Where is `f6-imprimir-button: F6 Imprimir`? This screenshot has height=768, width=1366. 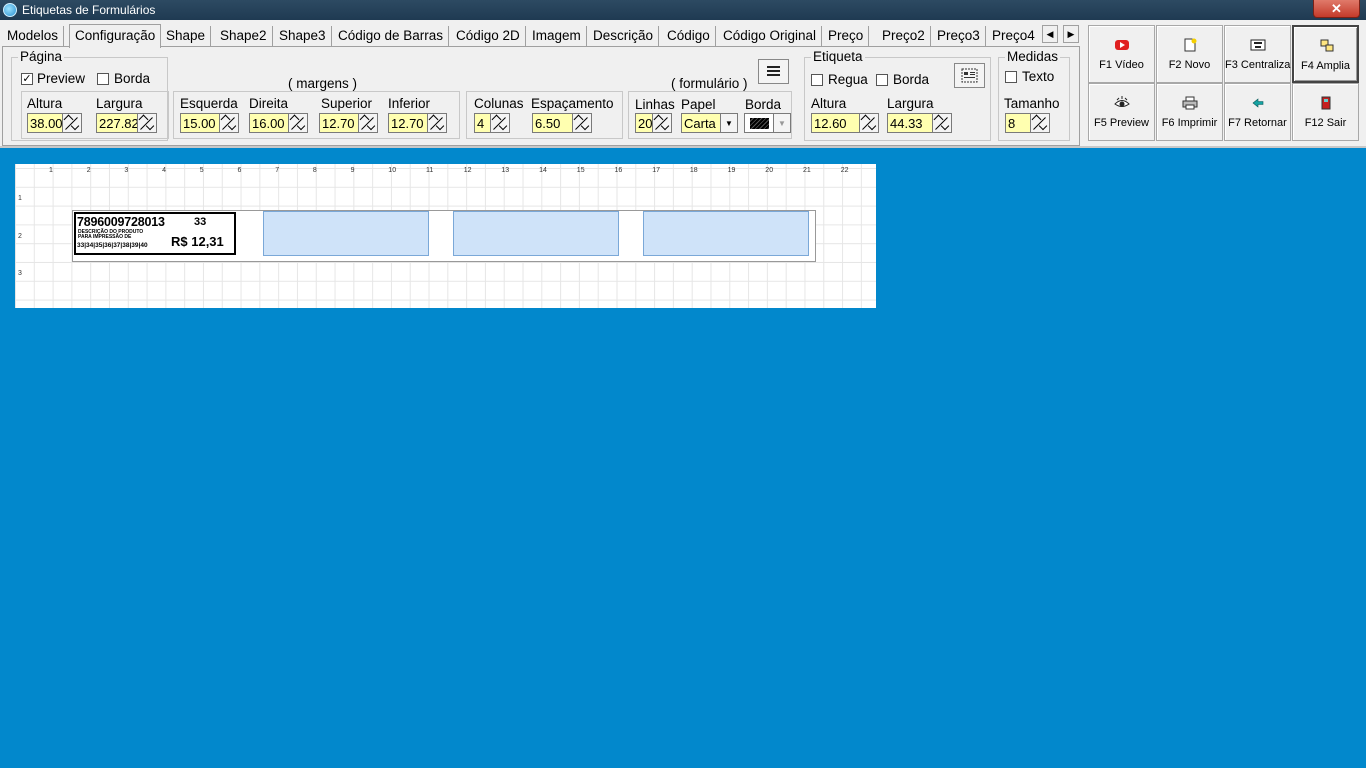 f6-imprimir-button: F6 Imprimir is located at coordinates (1189, 112).